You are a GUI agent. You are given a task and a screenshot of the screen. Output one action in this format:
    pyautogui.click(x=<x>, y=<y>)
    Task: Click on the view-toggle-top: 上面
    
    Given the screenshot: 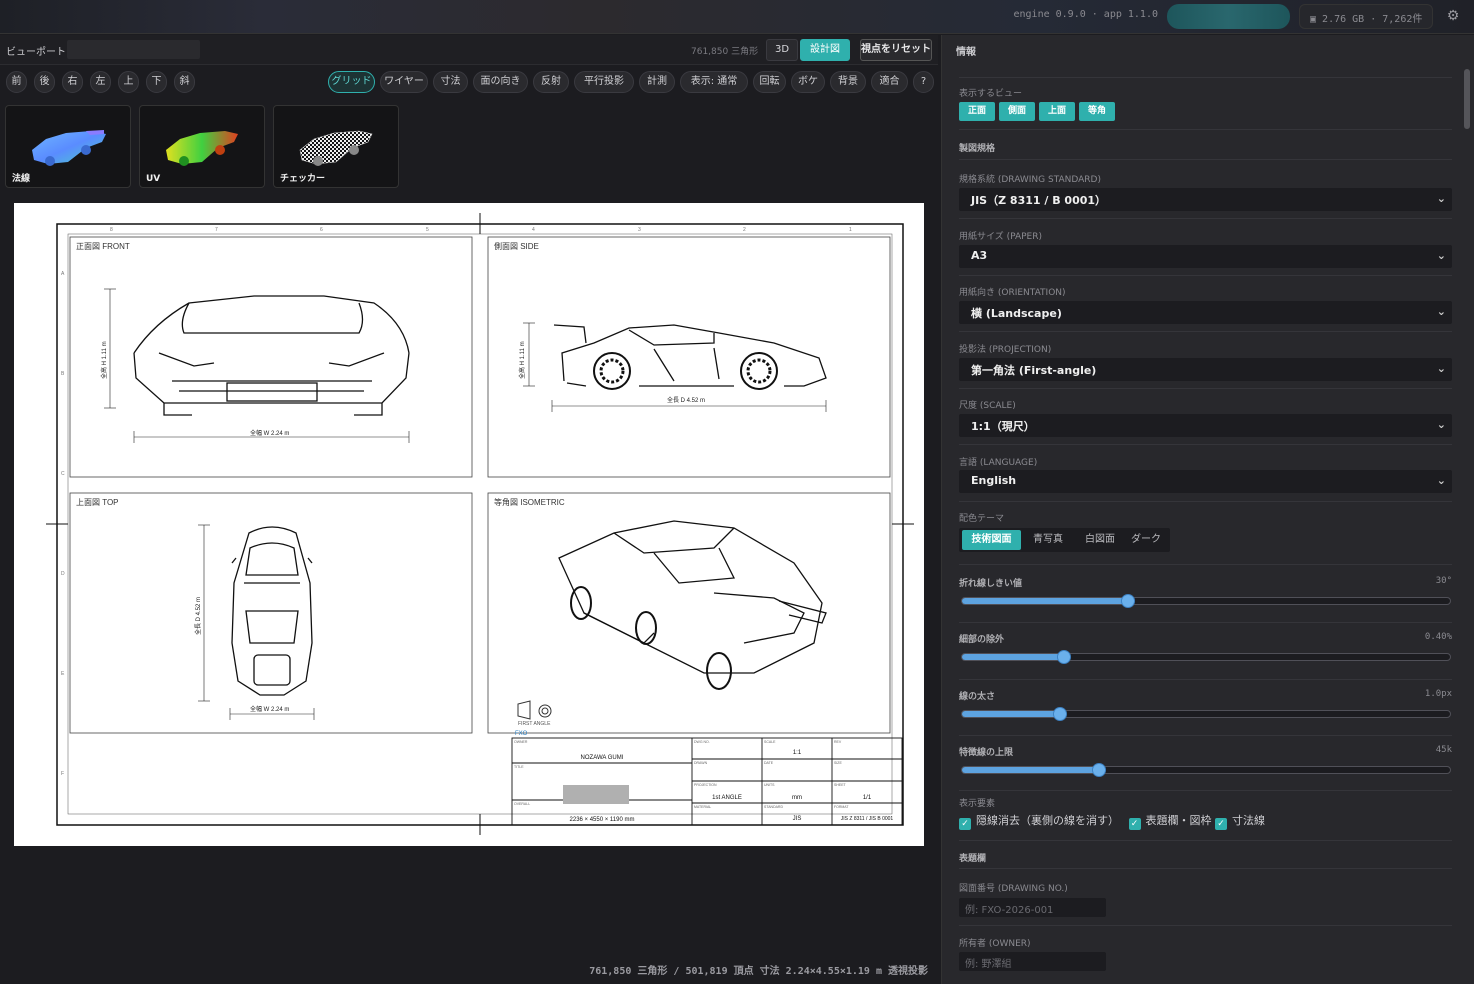 What is the action you would take?
    pyautogui.click(x=1057, y=111)
    